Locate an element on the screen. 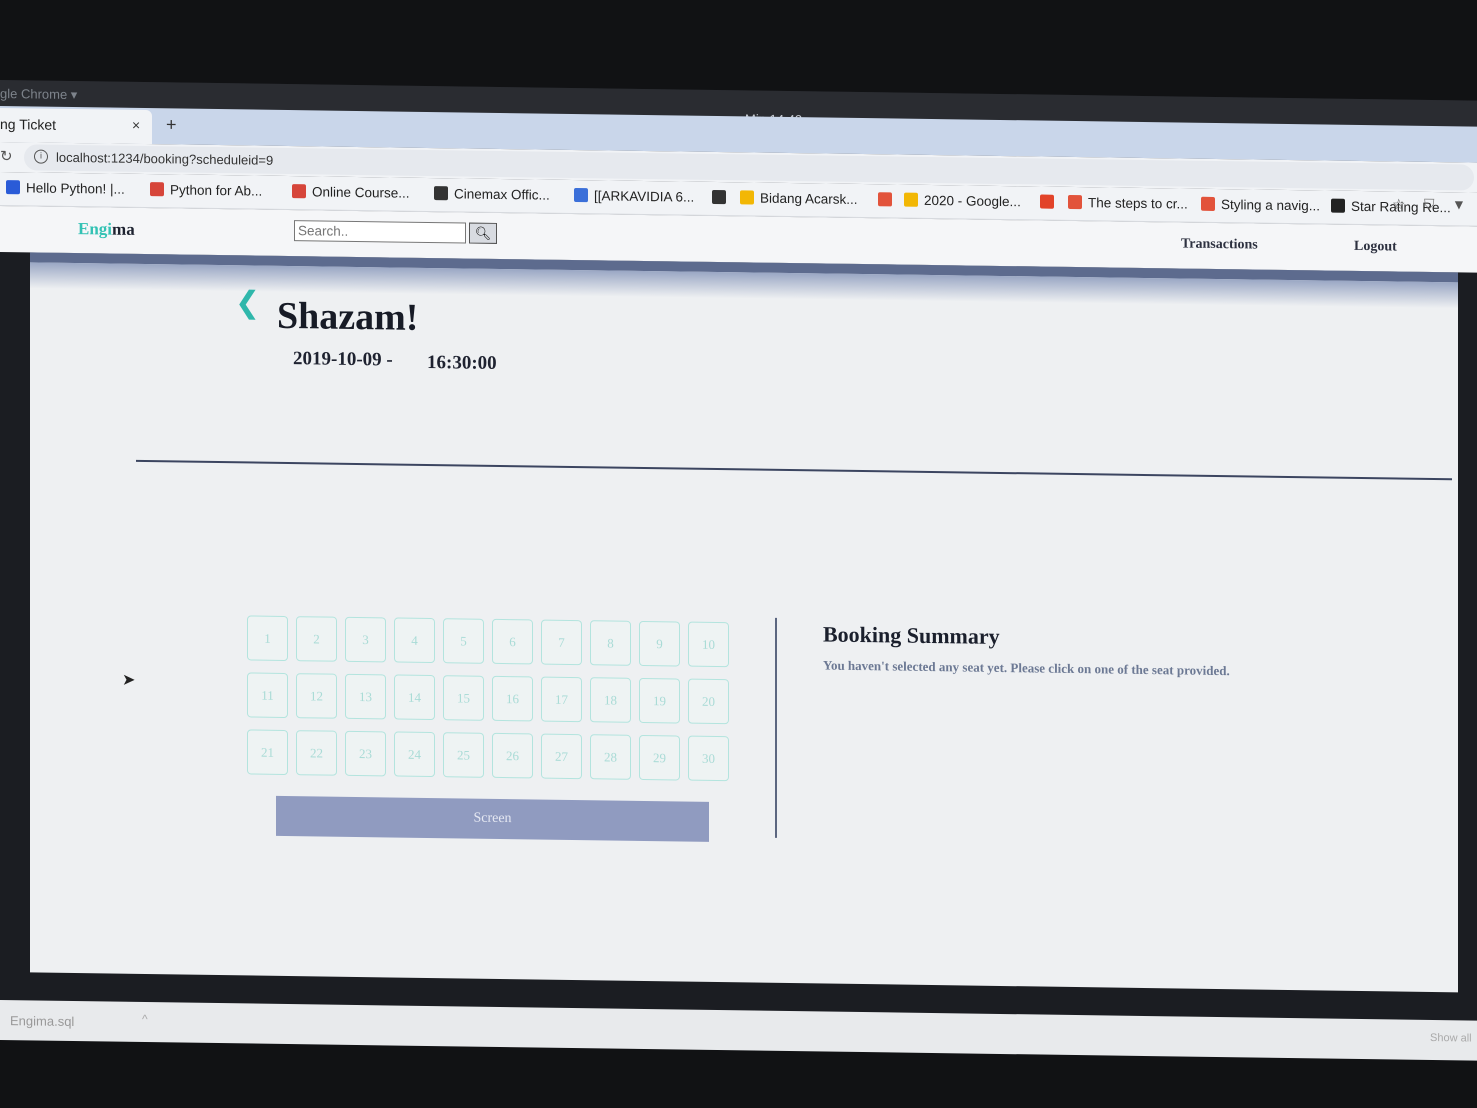  seat-11: 11 is located at coordinates (267, 695).